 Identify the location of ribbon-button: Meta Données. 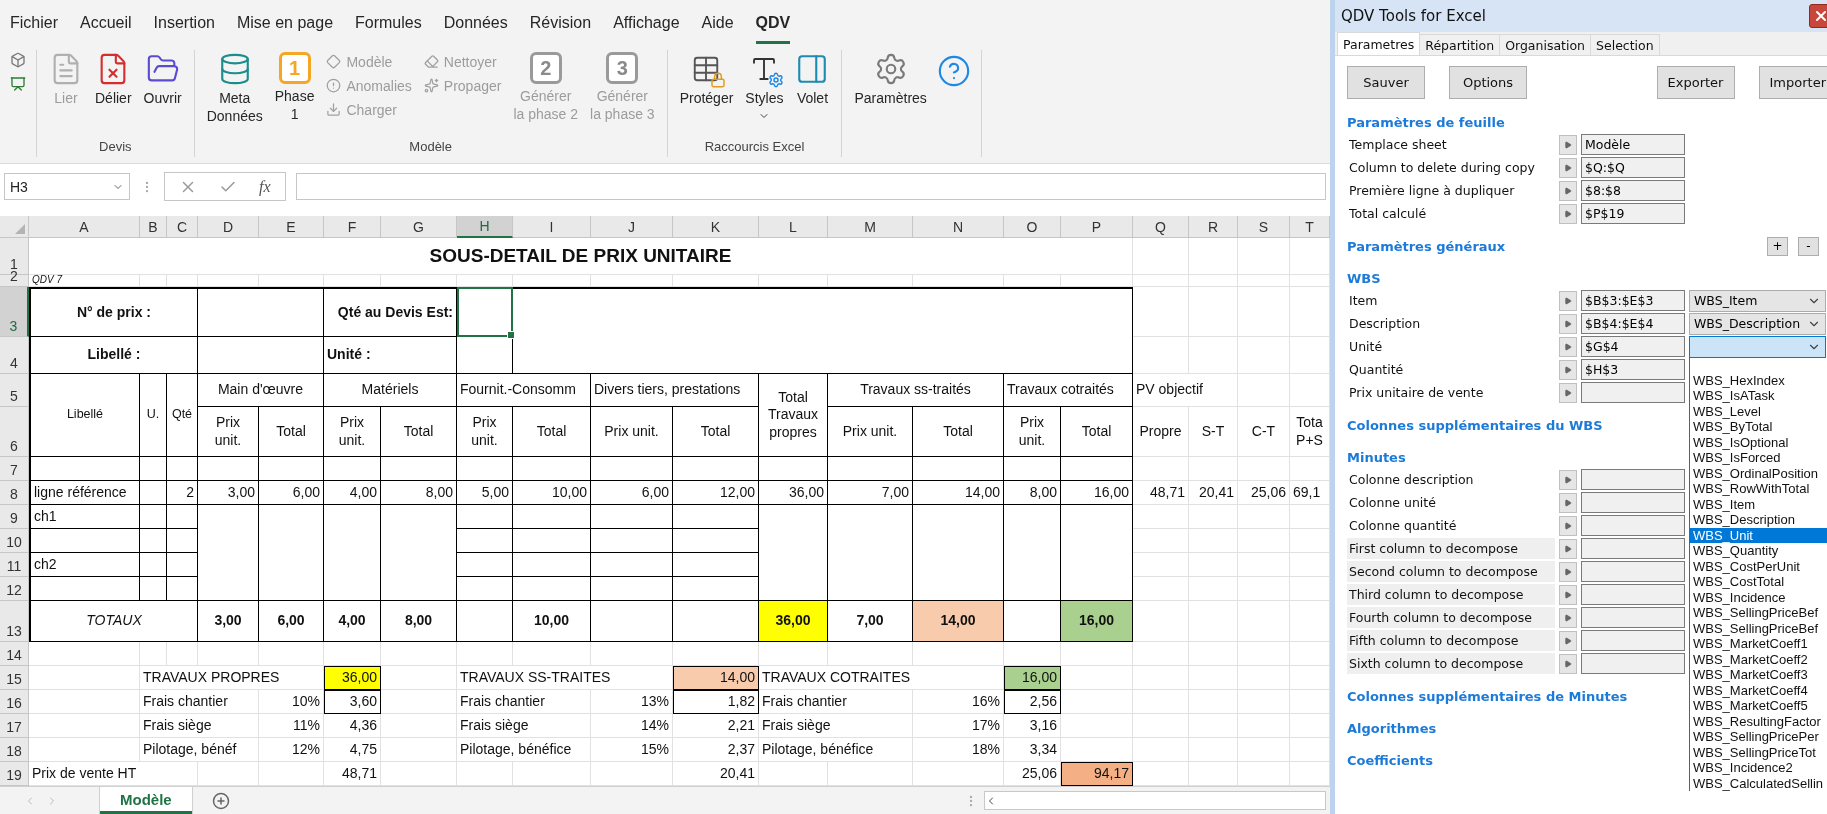
(234, 88).